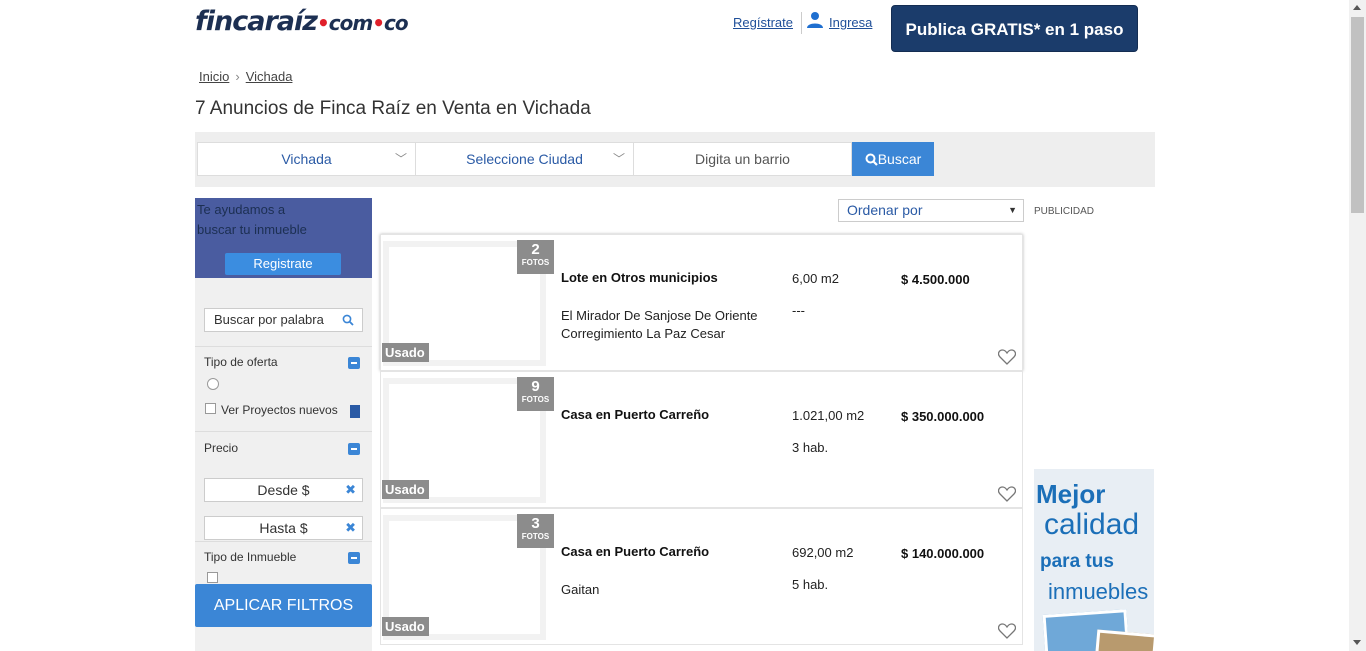  I want to click on logo-main: fincaraíz, so click(256, 21).